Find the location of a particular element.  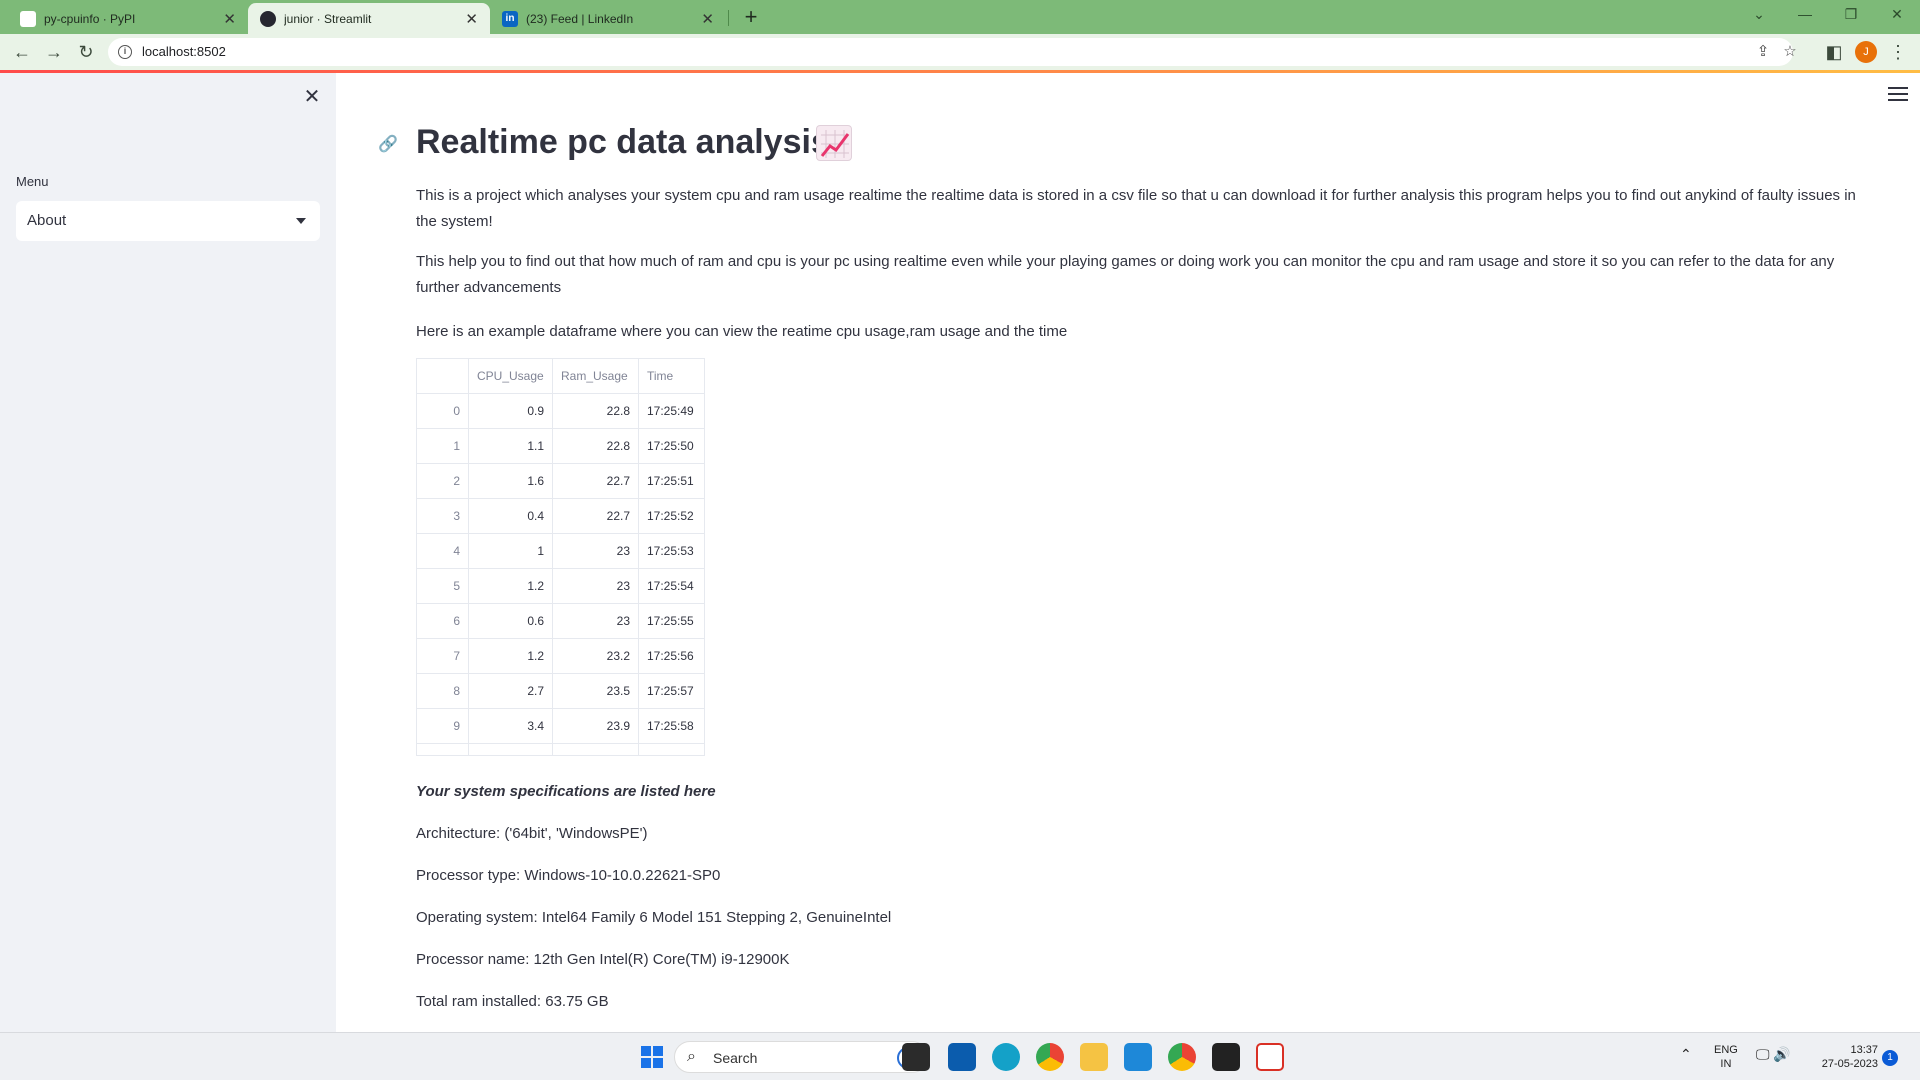

table-row: 4 1 23 17:25:53 is located at coordinates (560, 551).